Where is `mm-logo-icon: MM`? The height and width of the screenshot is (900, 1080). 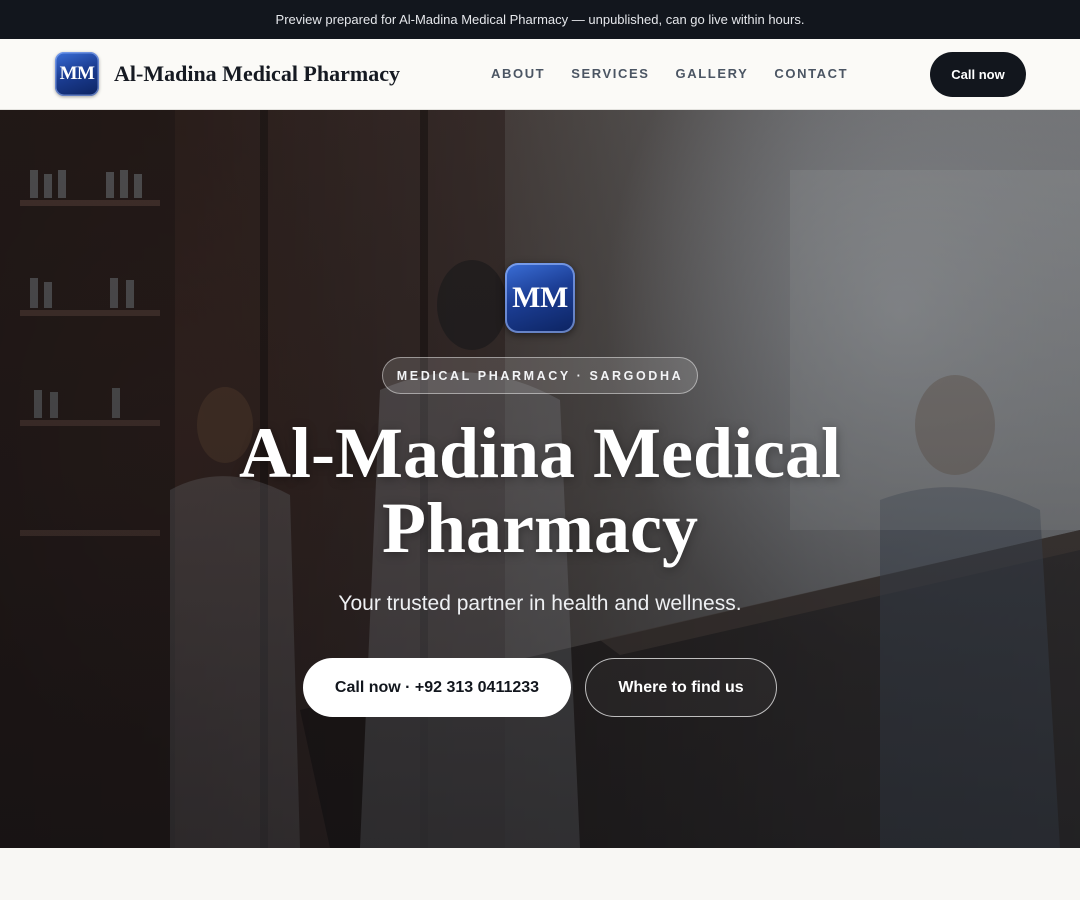 mm-logo-icon: MM is located at coordinates (77, 74).